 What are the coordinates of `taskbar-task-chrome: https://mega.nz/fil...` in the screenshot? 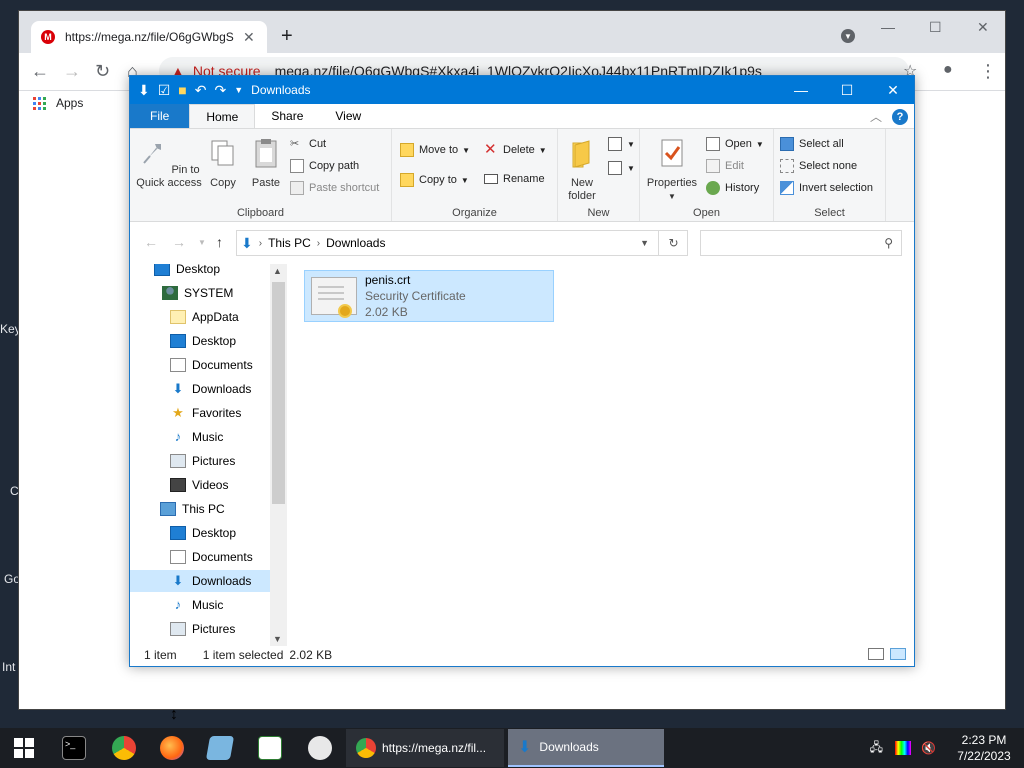 It's located at (425, 748).